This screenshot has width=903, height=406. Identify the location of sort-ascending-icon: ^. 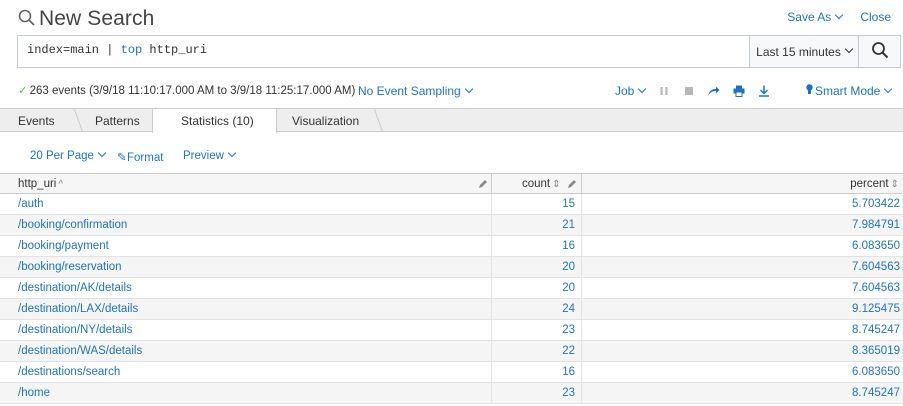
(61, 184).